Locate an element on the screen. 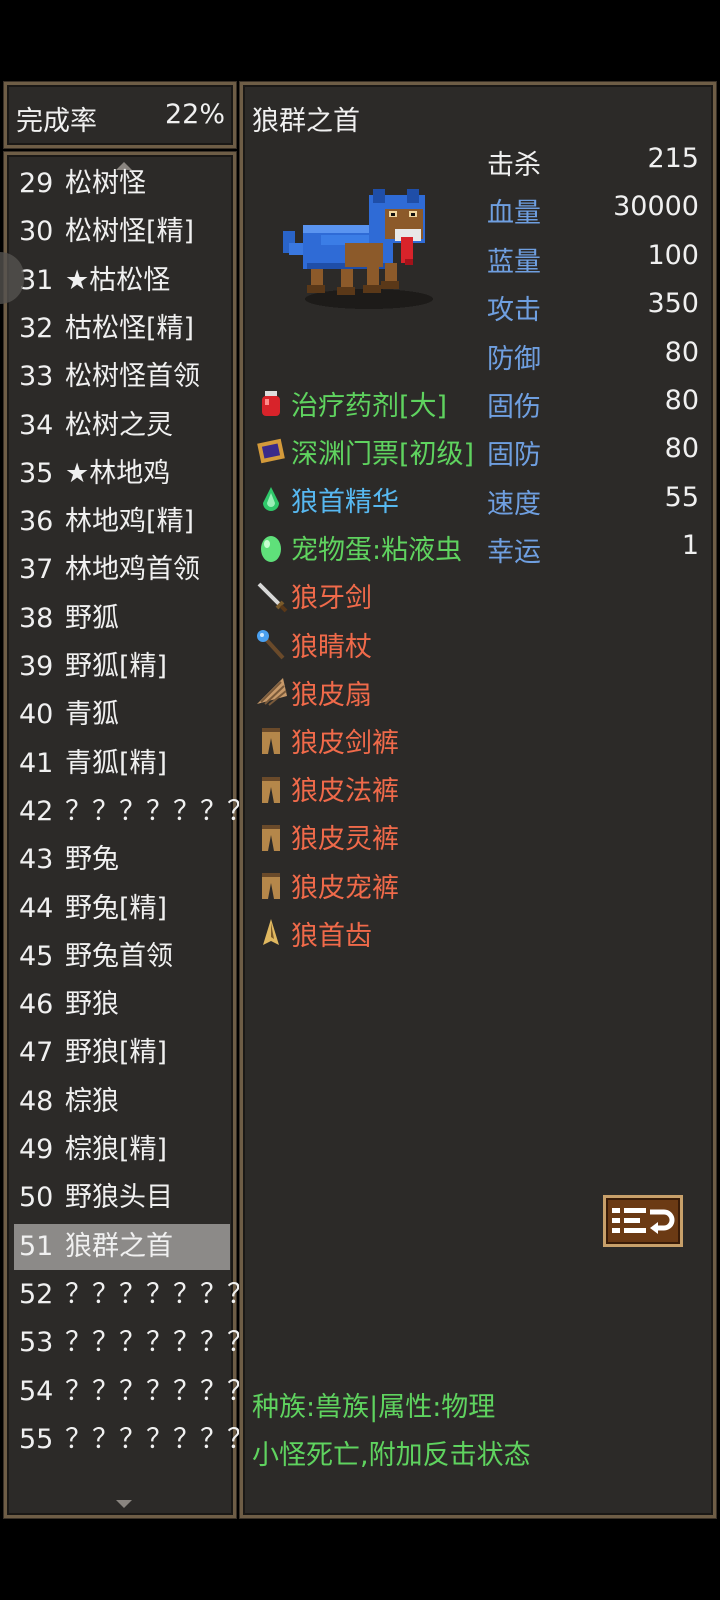 This screenshot has height=1600, width=720. drop-item-name: 狼皮剑裤 is located at coordinates (345, 743).